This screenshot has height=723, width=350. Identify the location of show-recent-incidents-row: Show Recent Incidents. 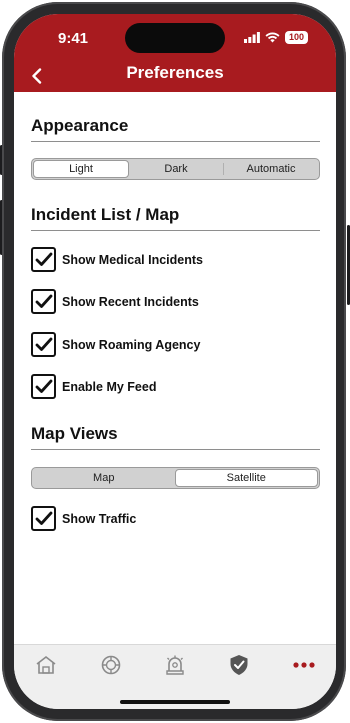
(115, 301).